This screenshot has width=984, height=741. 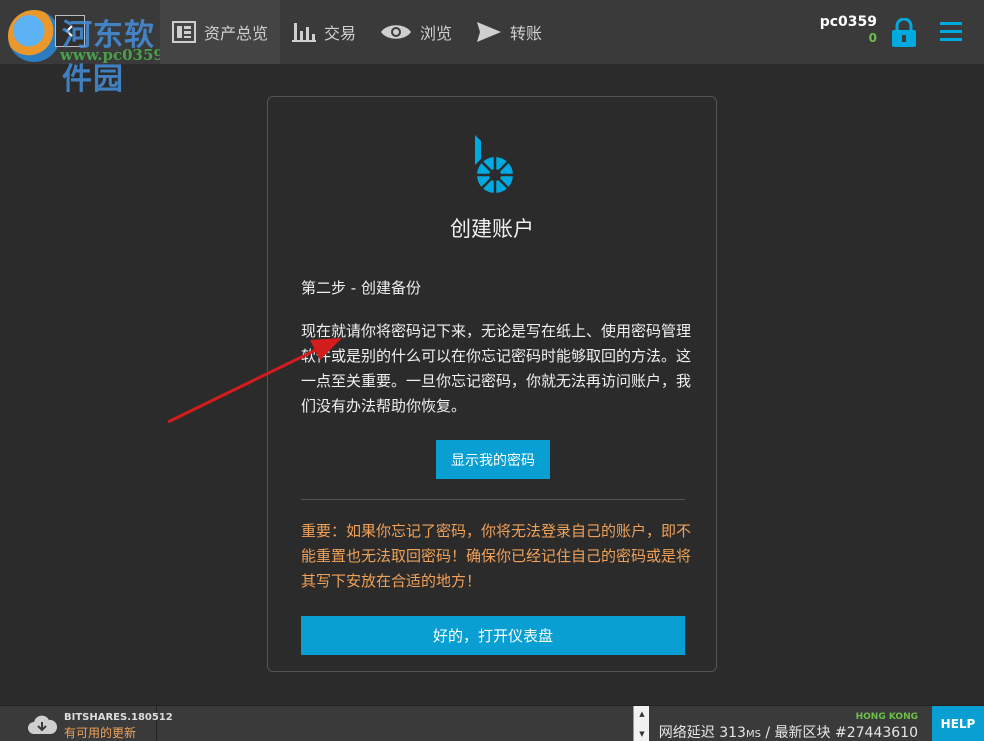 I want to click on step-heading: 第二步 - 创建备份, so click(x=361, y=288).